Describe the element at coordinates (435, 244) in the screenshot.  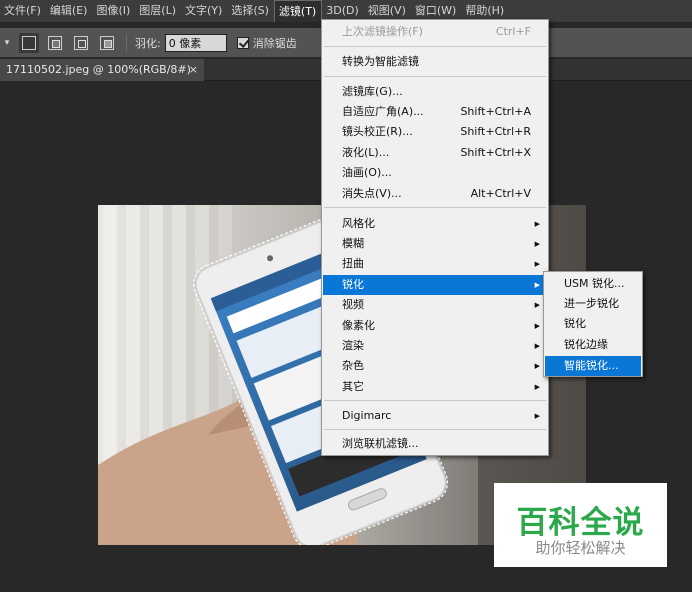
I see `blur-item: 模糊 ▶` at that location.